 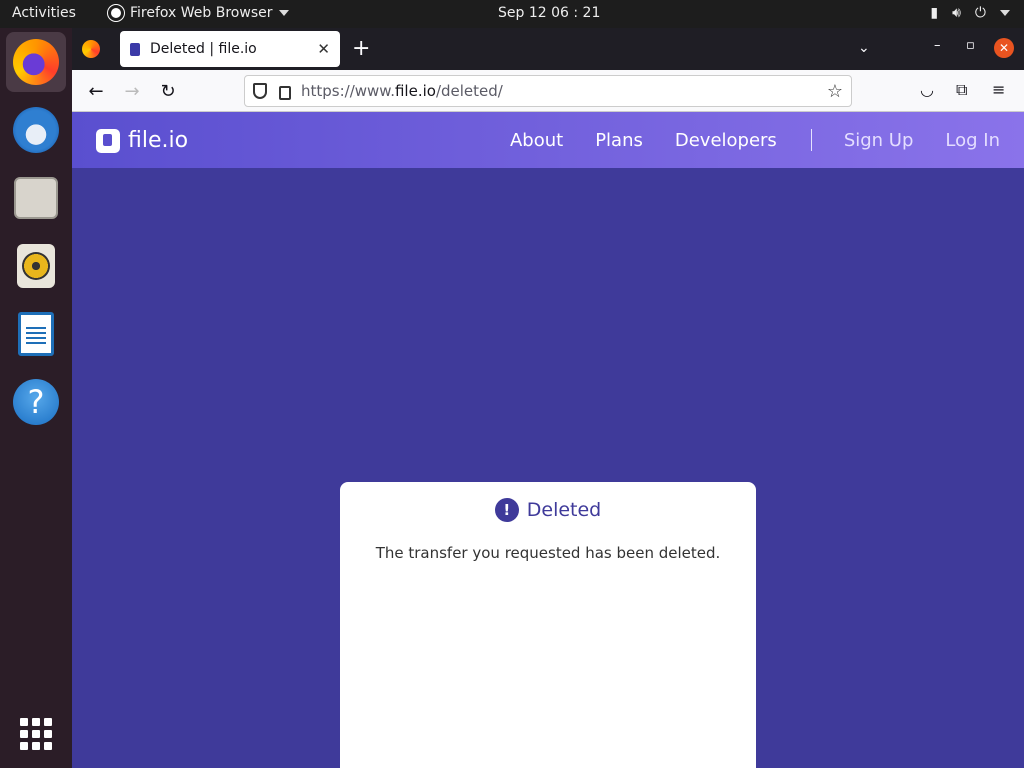 What do you see at coordinates (506, 510) in the screenshot?
I see `alert-icon: !` at bounding box center [506, 510].